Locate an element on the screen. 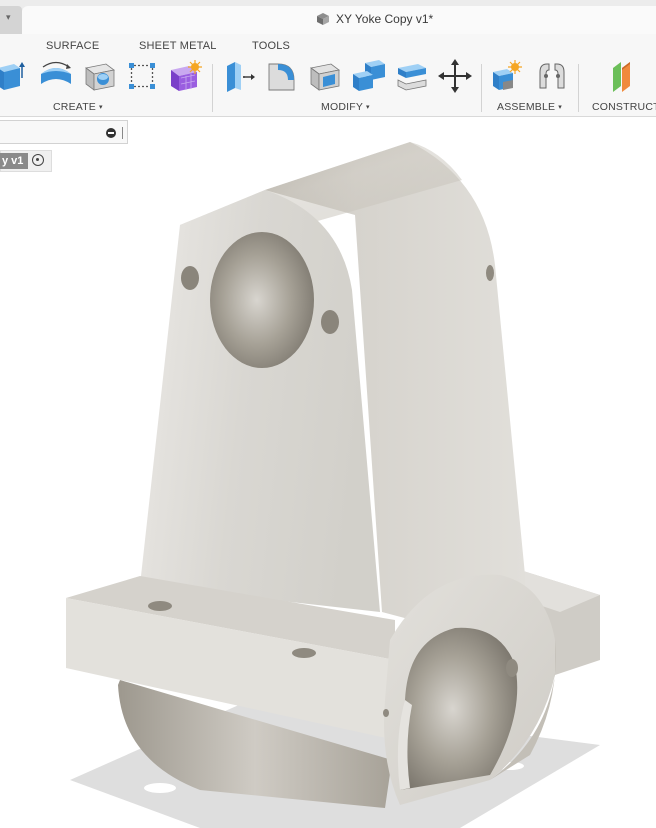 The width and height of the screenshot is (656, 828). extrude-icon is located at coordinates (12, 76).